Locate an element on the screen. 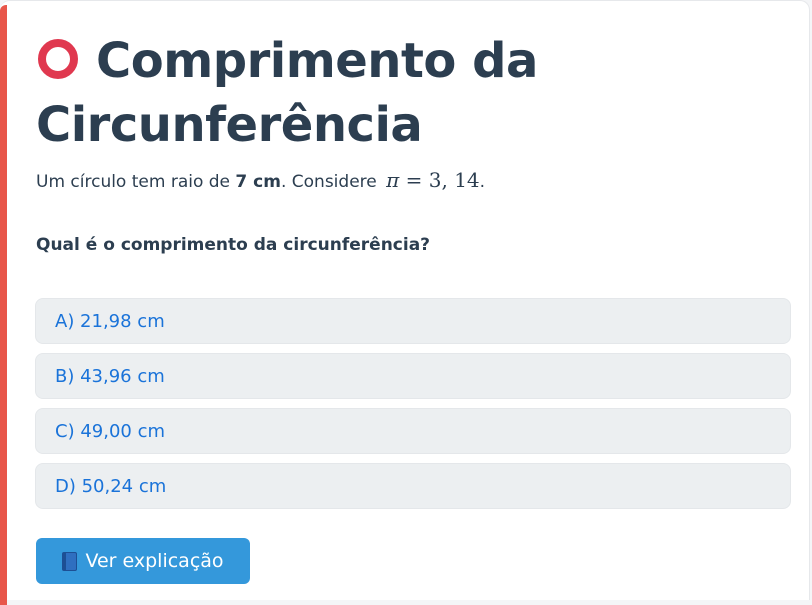  statement-suffix: . is located at coordinates (482, 182).